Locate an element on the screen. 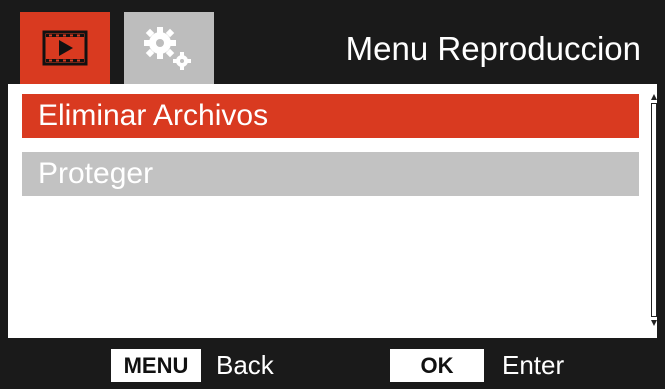  tab-playback is located at coordinates (65, 48).